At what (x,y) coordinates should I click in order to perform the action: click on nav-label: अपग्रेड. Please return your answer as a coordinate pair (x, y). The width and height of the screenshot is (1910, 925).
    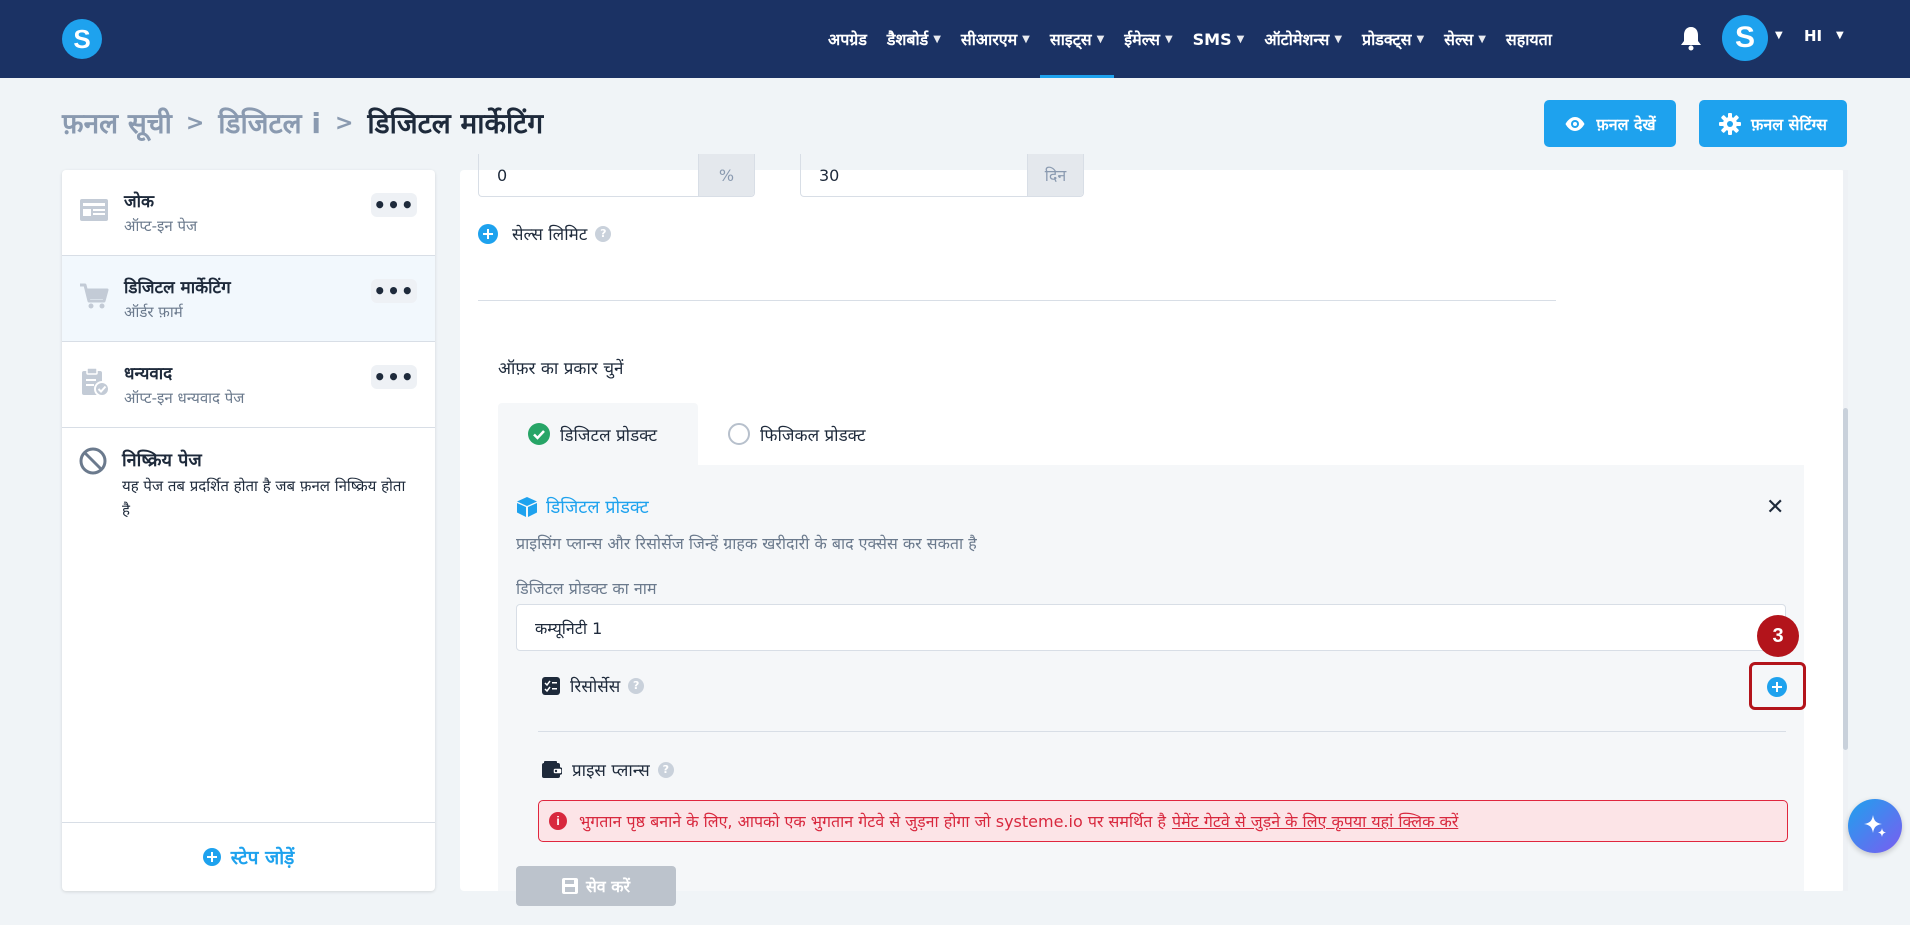
    Looking at the image, I should click on (847, 39).